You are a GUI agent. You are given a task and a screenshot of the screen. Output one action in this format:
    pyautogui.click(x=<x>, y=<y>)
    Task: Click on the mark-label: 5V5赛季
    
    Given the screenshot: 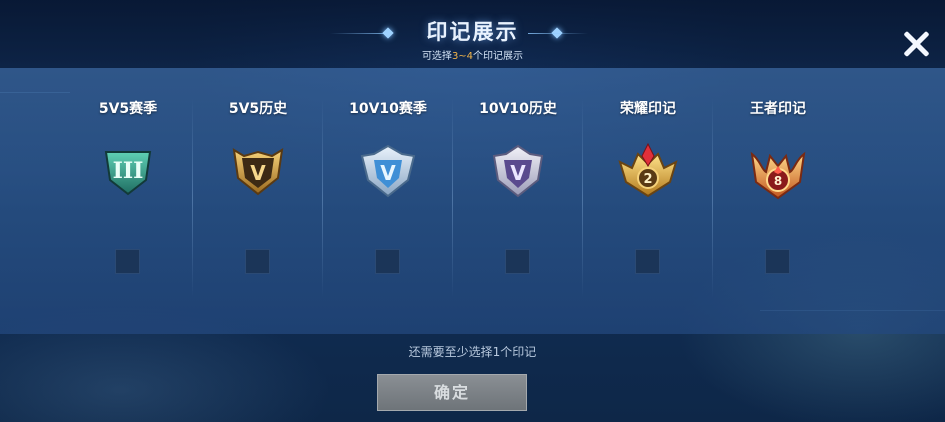 What is the action you would take?
    pyautogui.click(x=128, y=109)
    